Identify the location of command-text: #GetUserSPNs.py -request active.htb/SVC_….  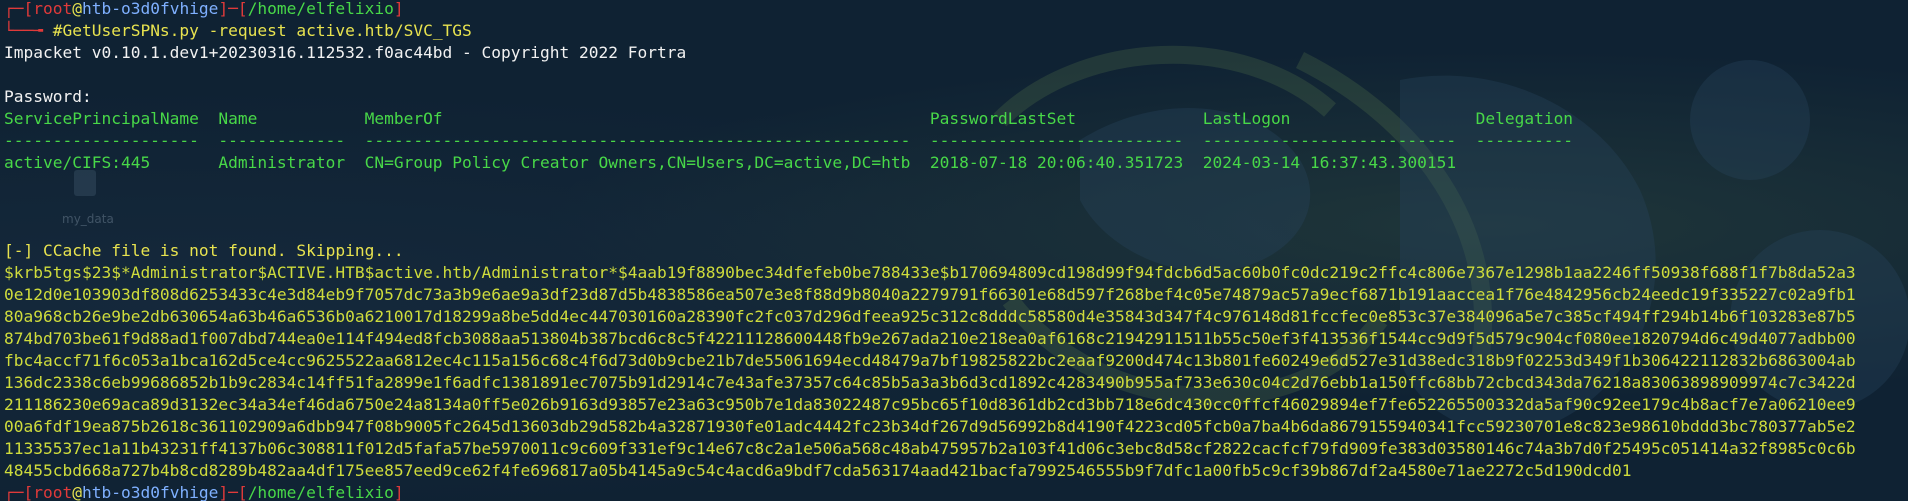
(262, 30).